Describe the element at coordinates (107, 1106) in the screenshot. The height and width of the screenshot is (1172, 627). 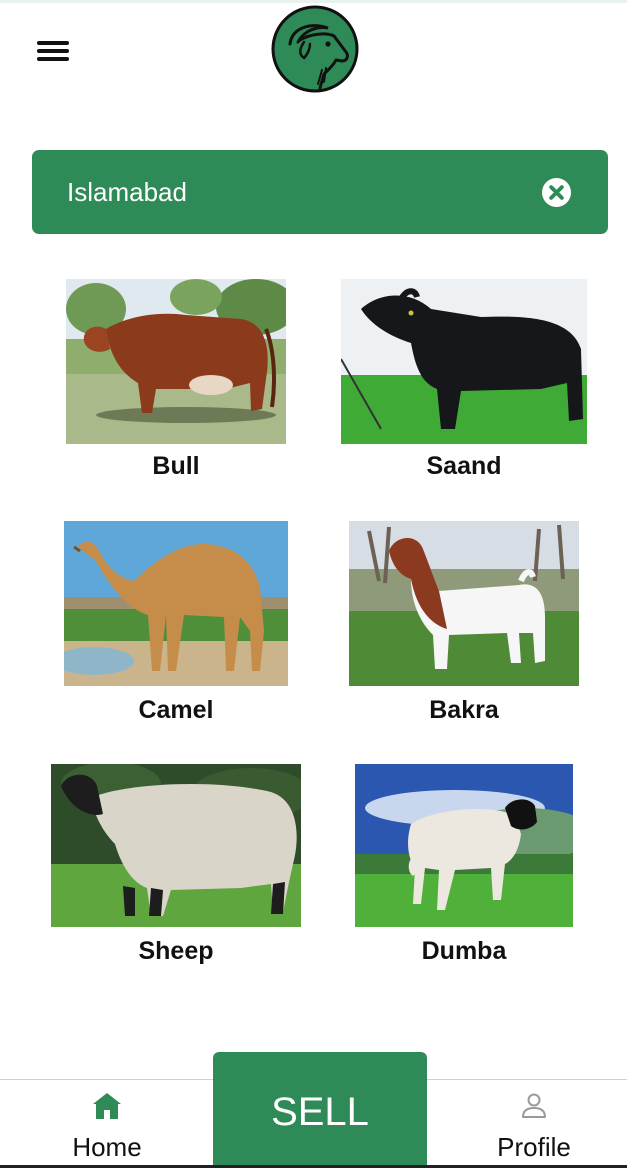
I see `home-icon` at that location.